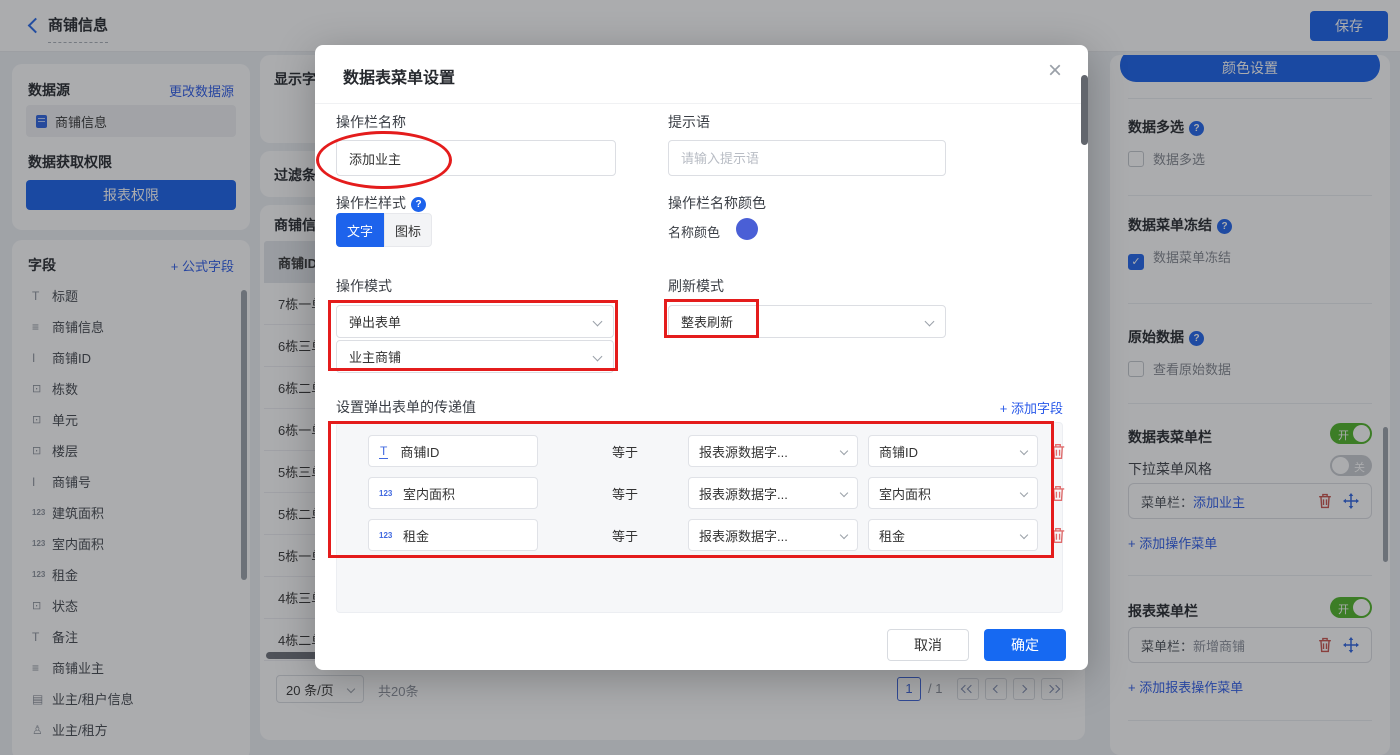 This screenshot has height=755, width=1400. I want to click on refresh-mode-label: 刷新模式, so click(696, 286).